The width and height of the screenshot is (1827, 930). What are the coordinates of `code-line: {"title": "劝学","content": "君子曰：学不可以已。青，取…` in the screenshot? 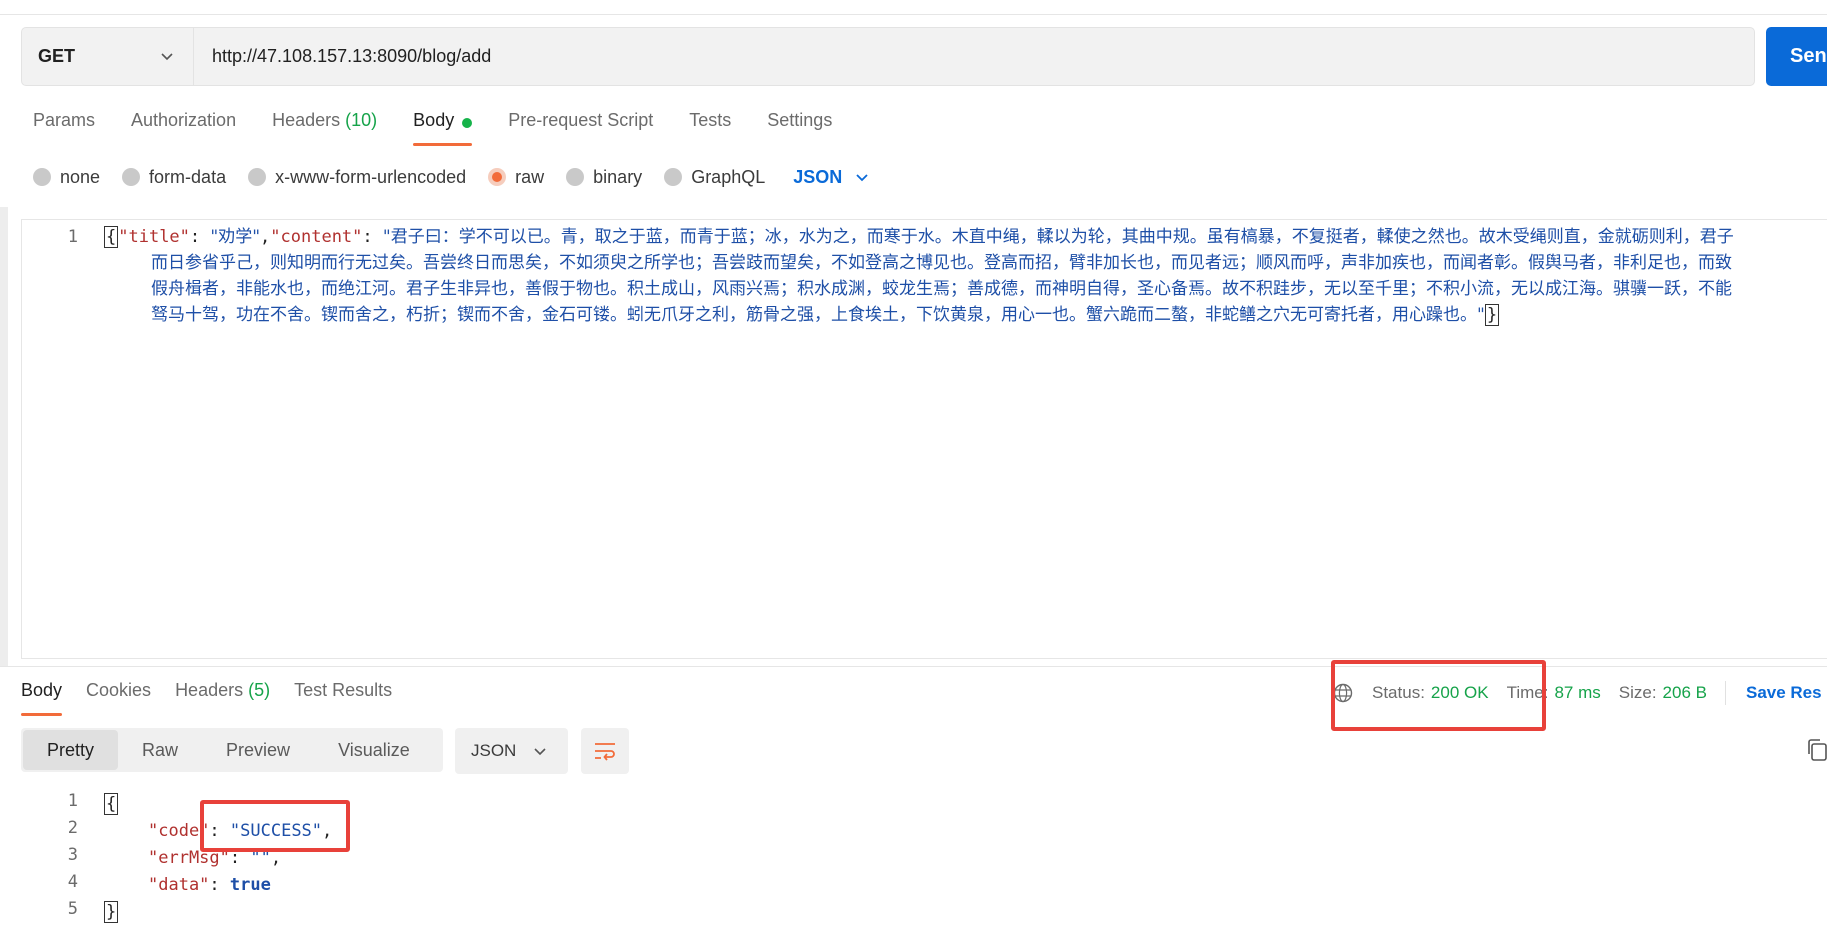 It's located at (964, 237).